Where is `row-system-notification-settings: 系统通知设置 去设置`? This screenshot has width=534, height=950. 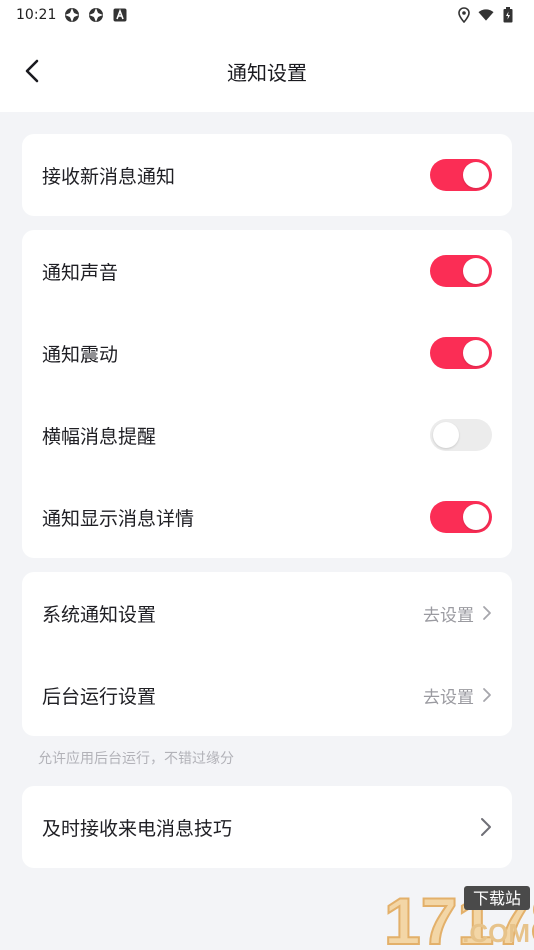 row-system-notification-settings: 系统通知设置 去设置 is located at coordinates (267, 613).